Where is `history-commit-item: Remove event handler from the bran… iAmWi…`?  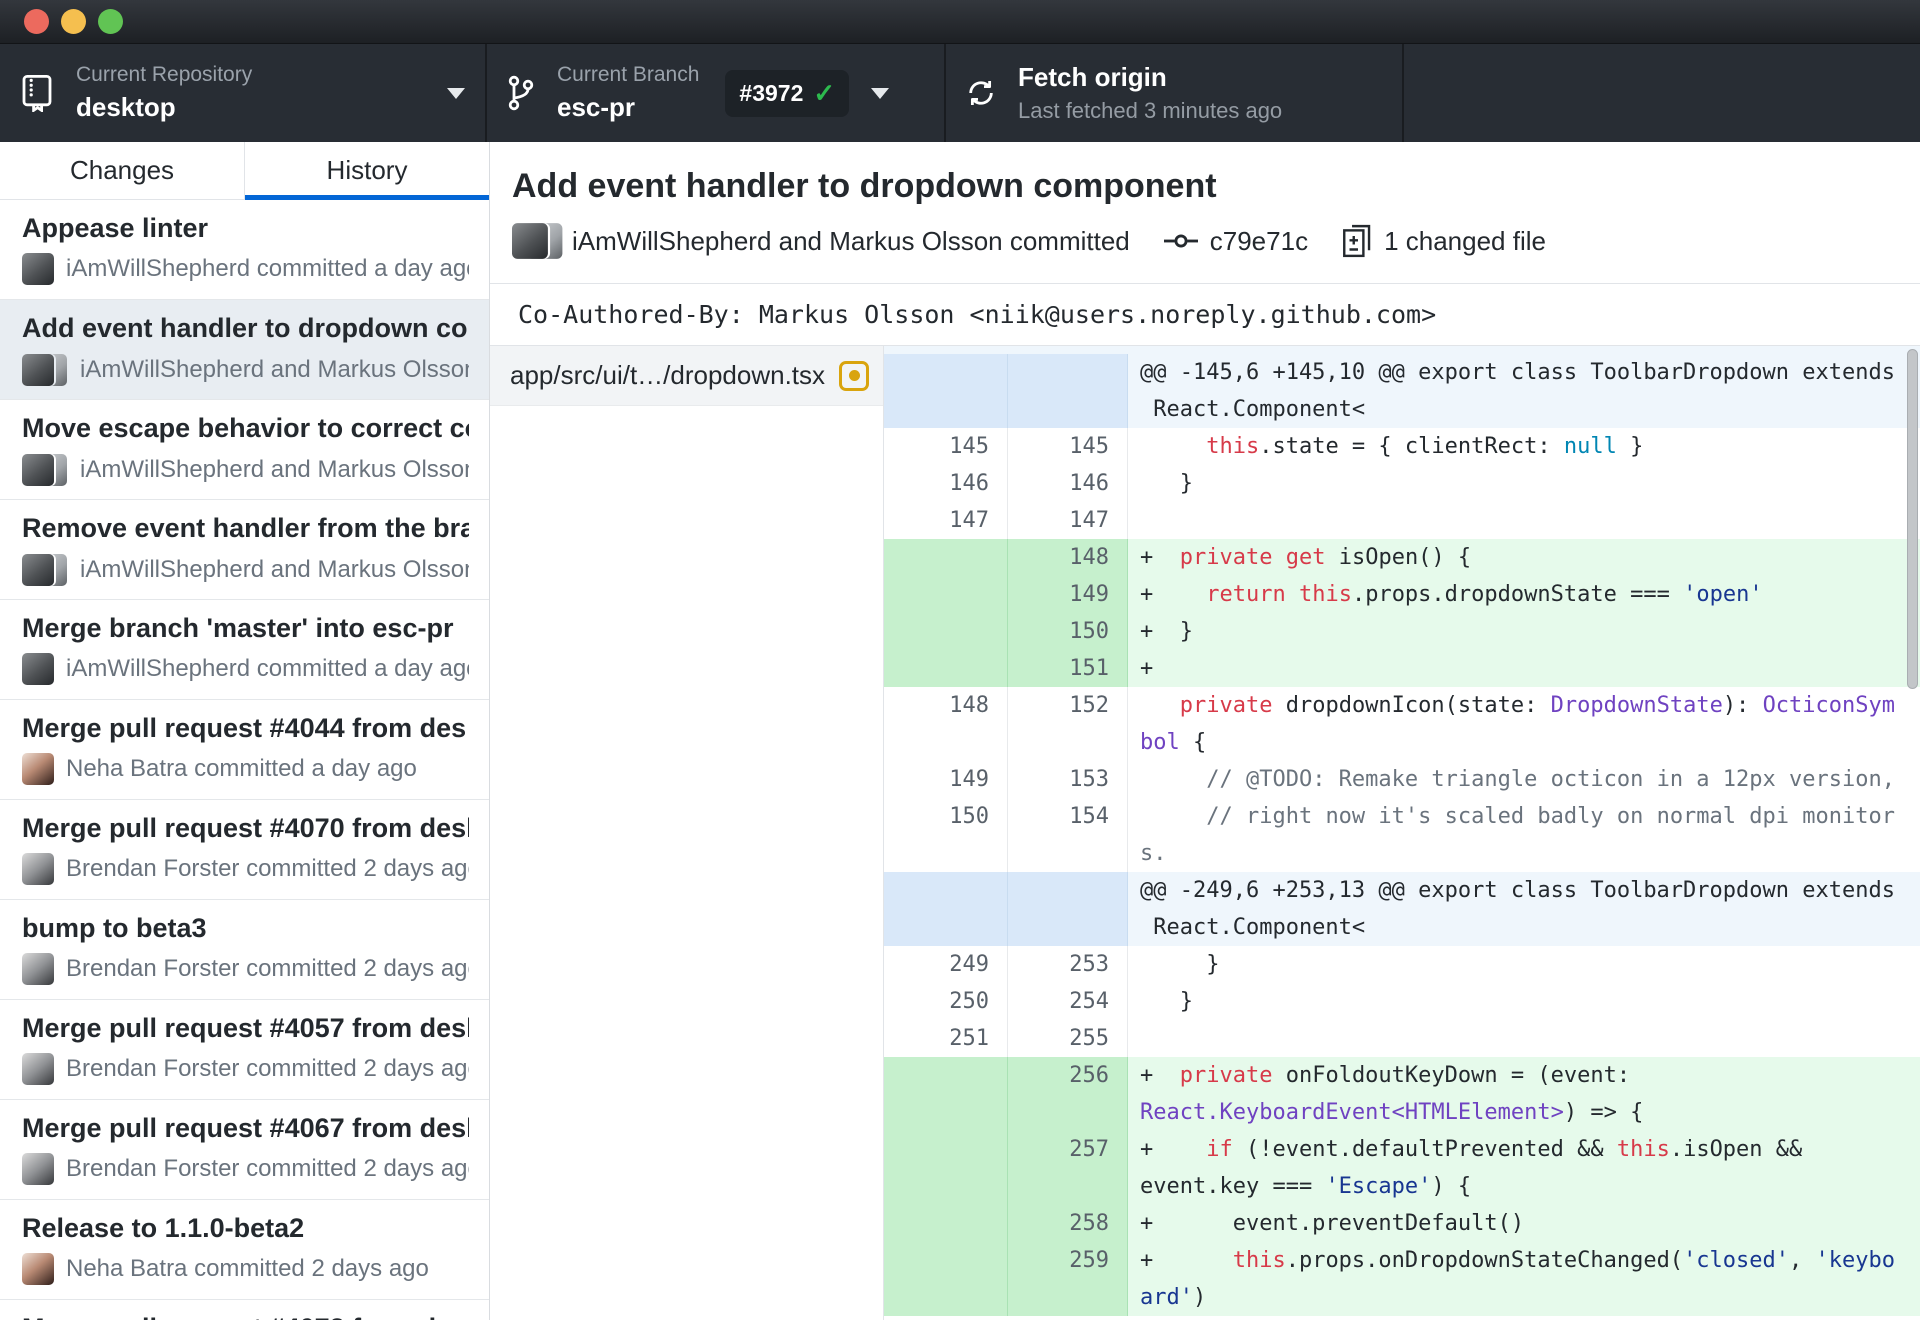 history-commit-item: Remove event handler from the bran… iAmWi… is located at coordinates (244, 550).